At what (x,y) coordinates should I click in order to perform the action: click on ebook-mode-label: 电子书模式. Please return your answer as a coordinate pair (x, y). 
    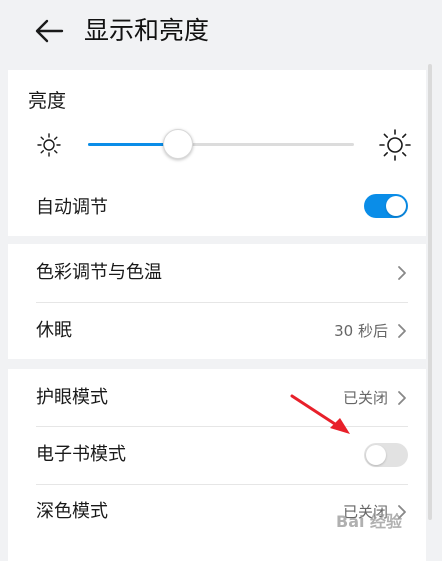
    Looking at the image, I should click on (81, 454).